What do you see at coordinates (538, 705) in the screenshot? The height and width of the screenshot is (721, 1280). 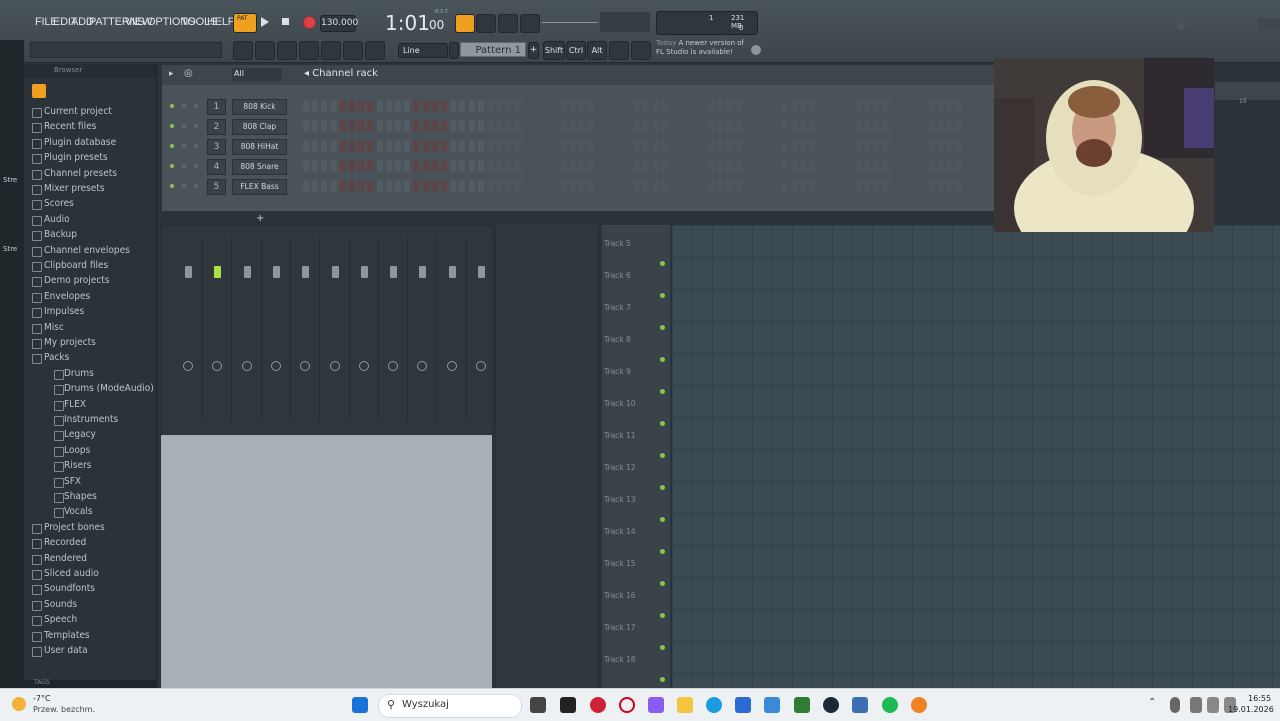 I see `task-view-icon` at bounding box center [538, 705].